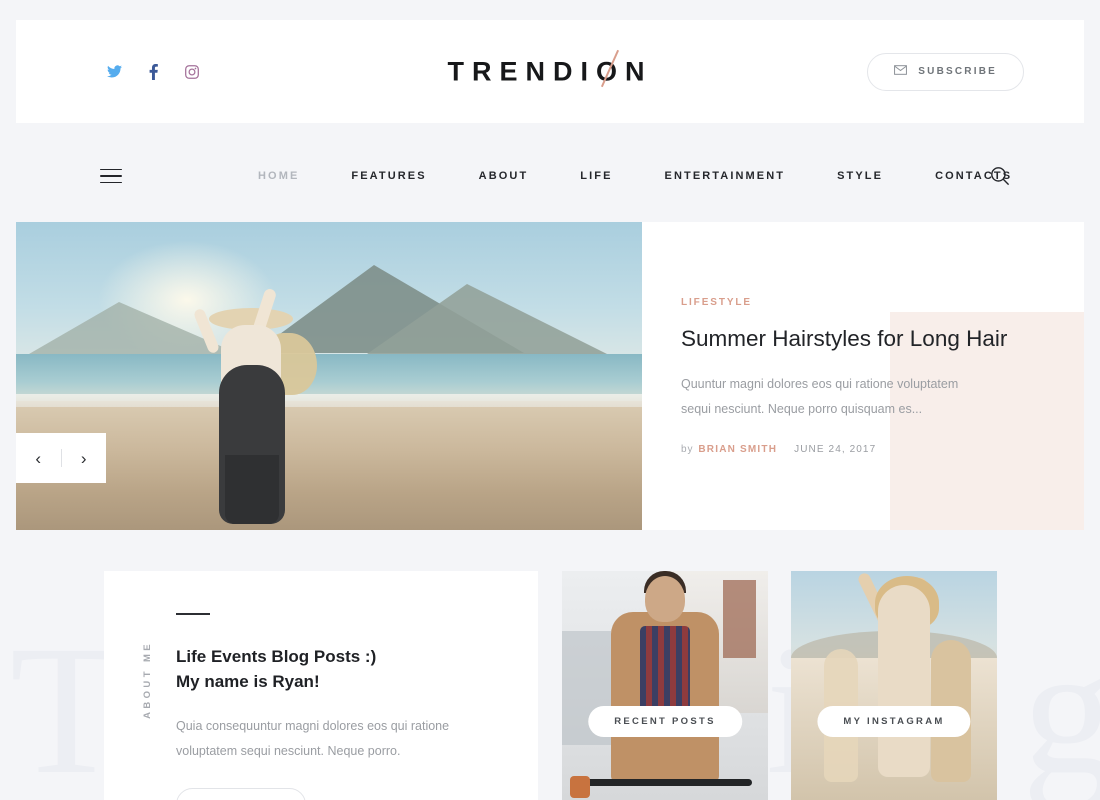 The width and height of the screenshot is (1100, 800). I want to click on about-divider, so click(193, 614).